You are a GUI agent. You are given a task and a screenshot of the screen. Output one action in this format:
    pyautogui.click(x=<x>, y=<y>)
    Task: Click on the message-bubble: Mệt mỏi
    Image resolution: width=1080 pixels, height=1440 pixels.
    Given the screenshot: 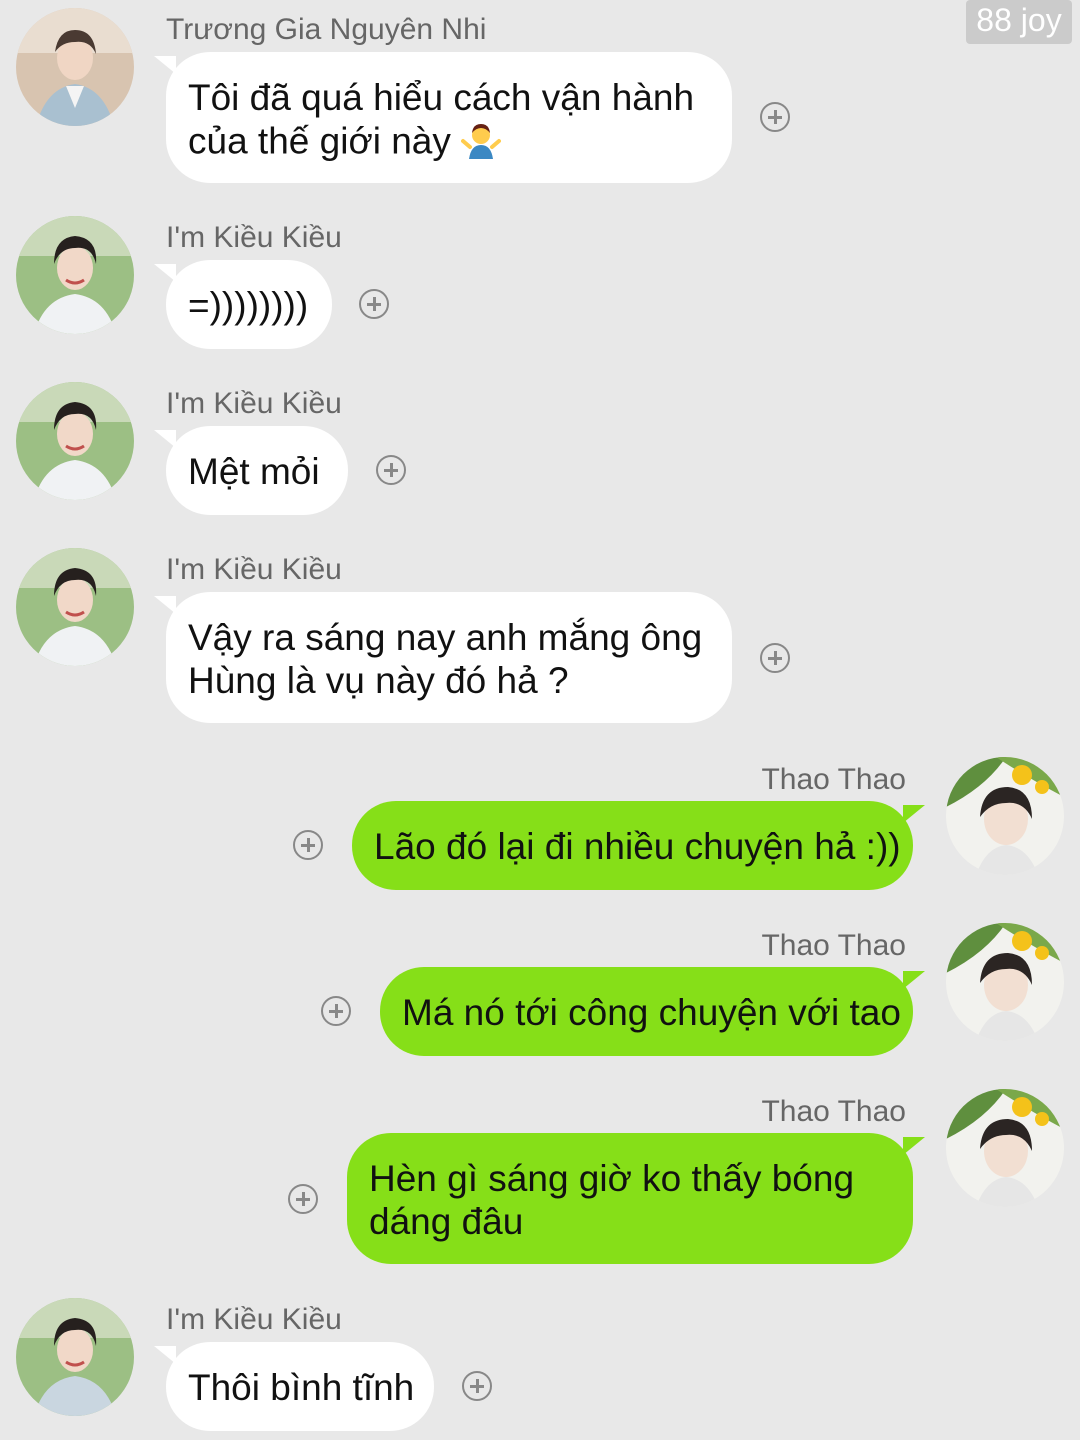 What is the action you would take?
    pyautogui.click(x=251, y=470)
    